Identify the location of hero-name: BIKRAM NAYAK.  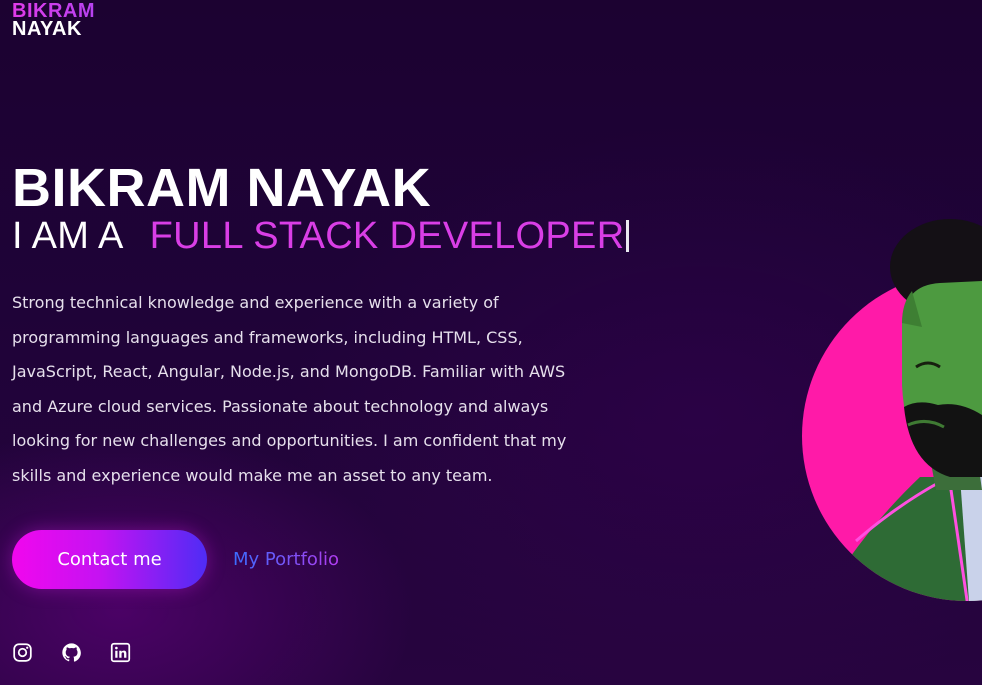
(222, 188).